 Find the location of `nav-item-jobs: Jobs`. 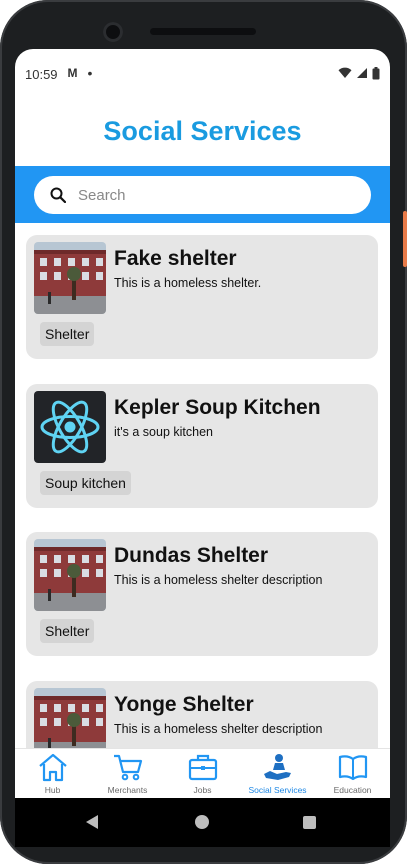

nav-item-jobs: Jobs is located at coordinates (202, 773).